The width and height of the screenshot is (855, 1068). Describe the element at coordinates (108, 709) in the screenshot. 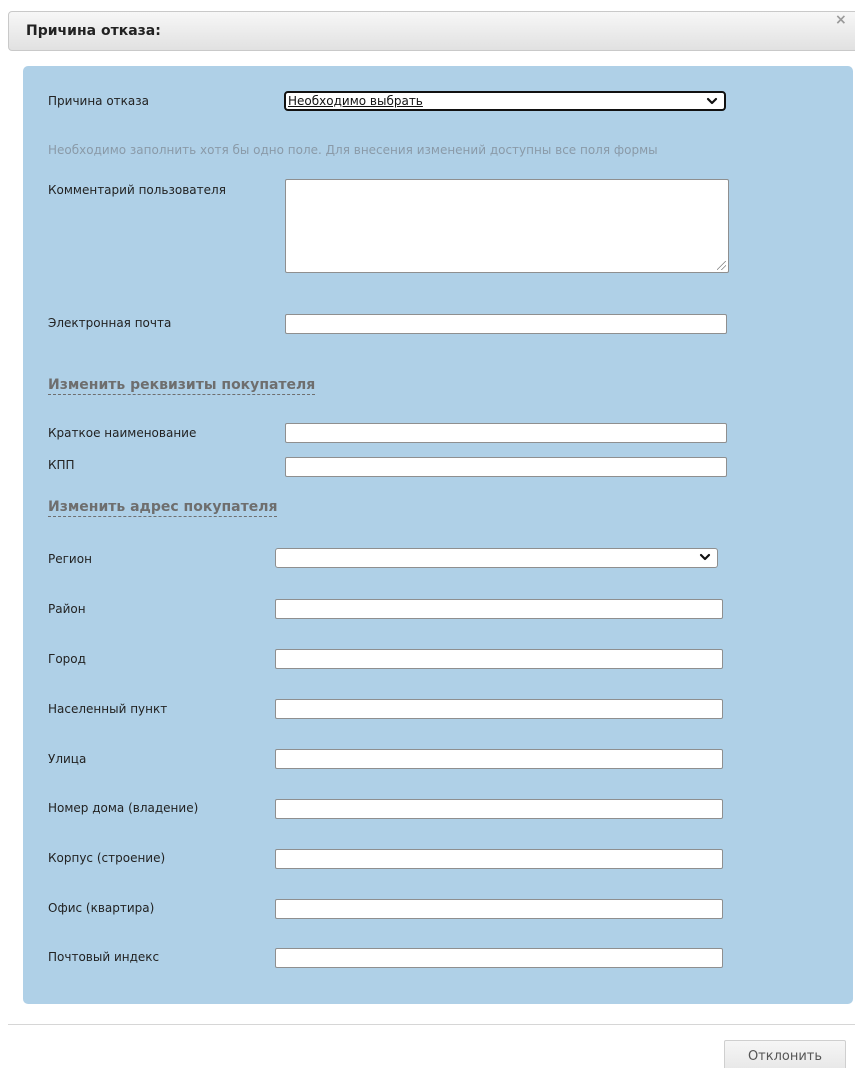

I see `settlement-label: Населенный пункт` at that location.